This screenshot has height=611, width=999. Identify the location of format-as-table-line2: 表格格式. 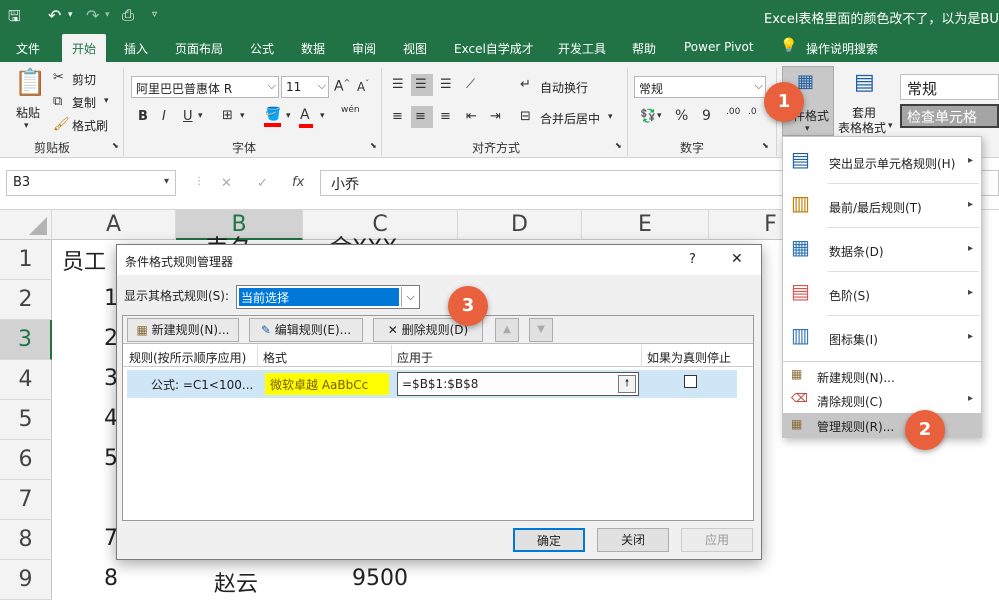
(862, 127).